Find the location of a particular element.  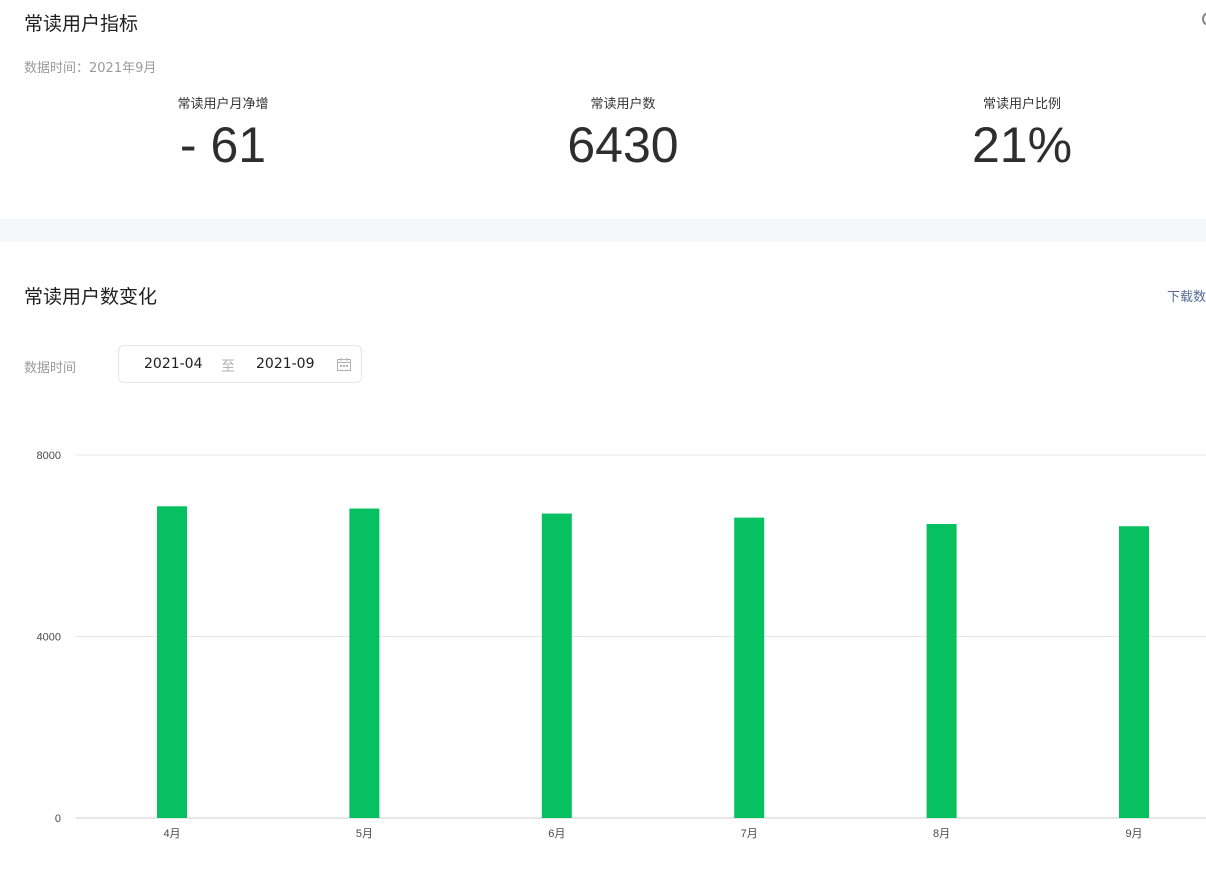

x-tick-label: 5月 is located at coordinates (364, 834).